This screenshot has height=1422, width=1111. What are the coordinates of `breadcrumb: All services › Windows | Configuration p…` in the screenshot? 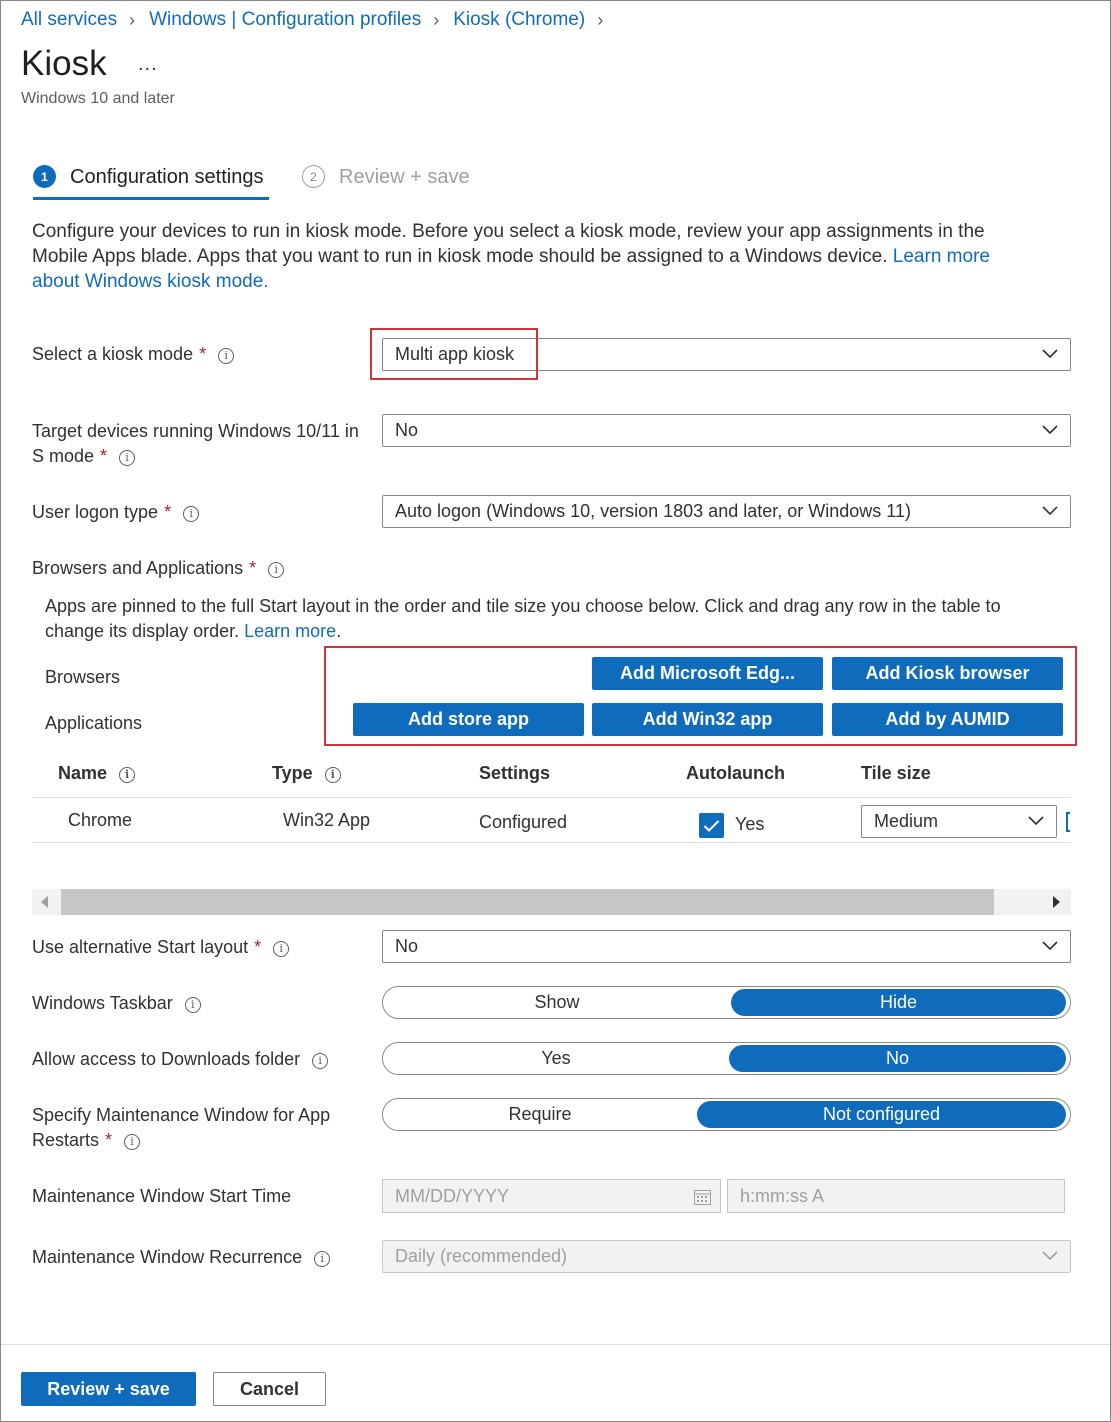 It's located at (319, 20).